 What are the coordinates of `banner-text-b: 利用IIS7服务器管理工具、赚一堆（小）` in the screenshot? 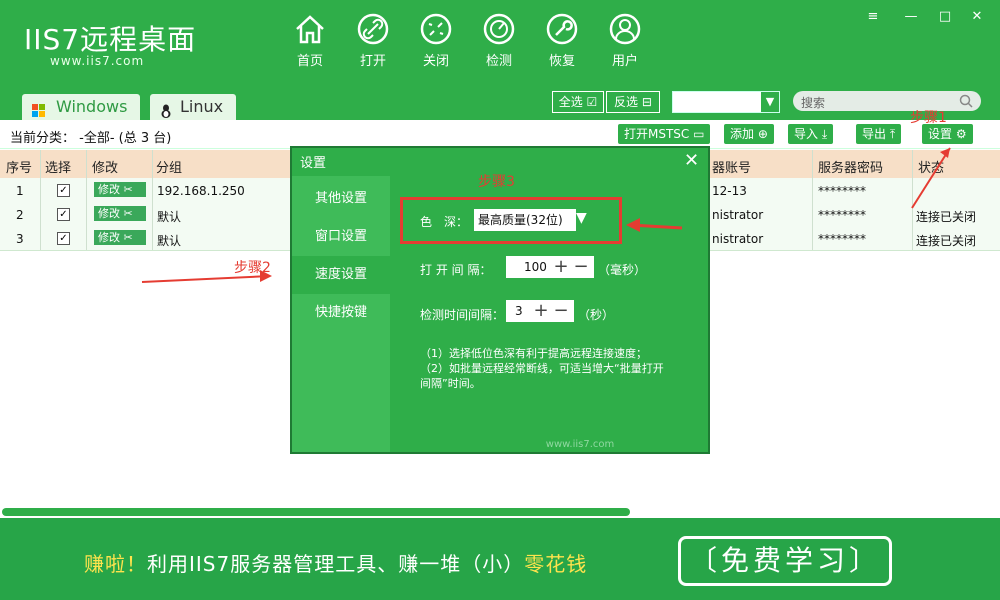 It's located at (336, 564).